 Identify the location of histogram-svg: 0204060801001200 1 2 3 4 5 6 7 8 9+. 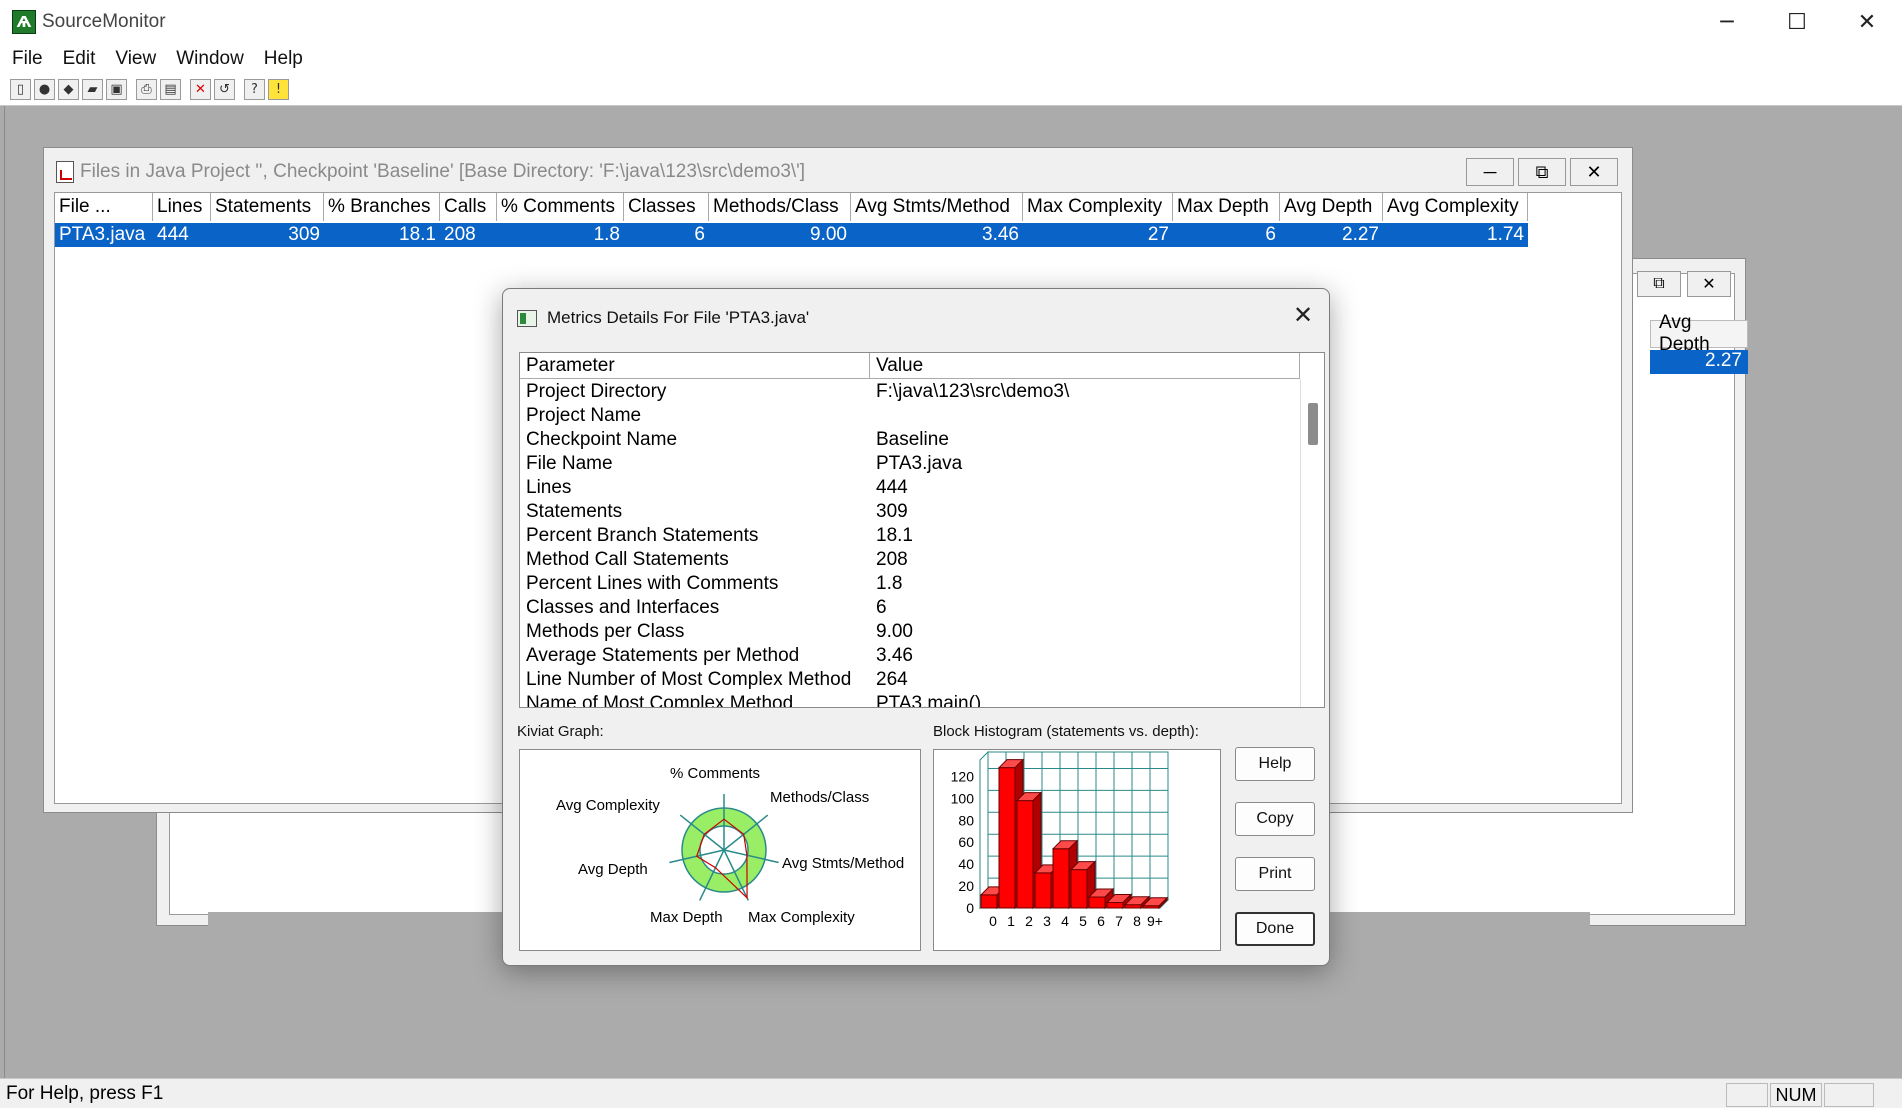
(1060, 839).